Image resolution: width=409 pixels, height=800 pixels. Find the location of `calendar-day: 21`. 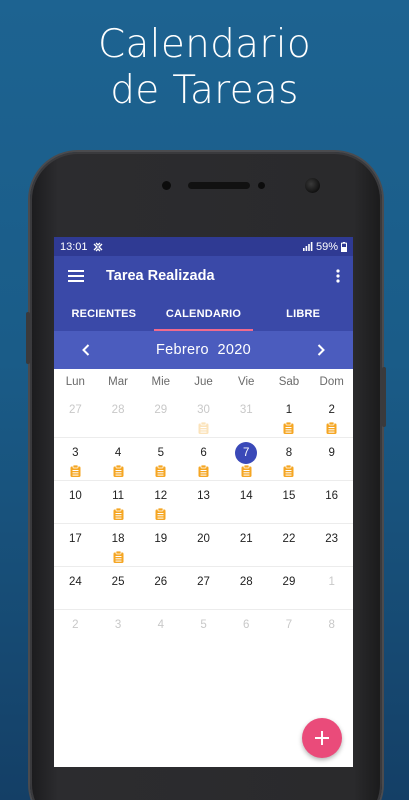

calendar-day: 21 is located at coordinates (246, 545).